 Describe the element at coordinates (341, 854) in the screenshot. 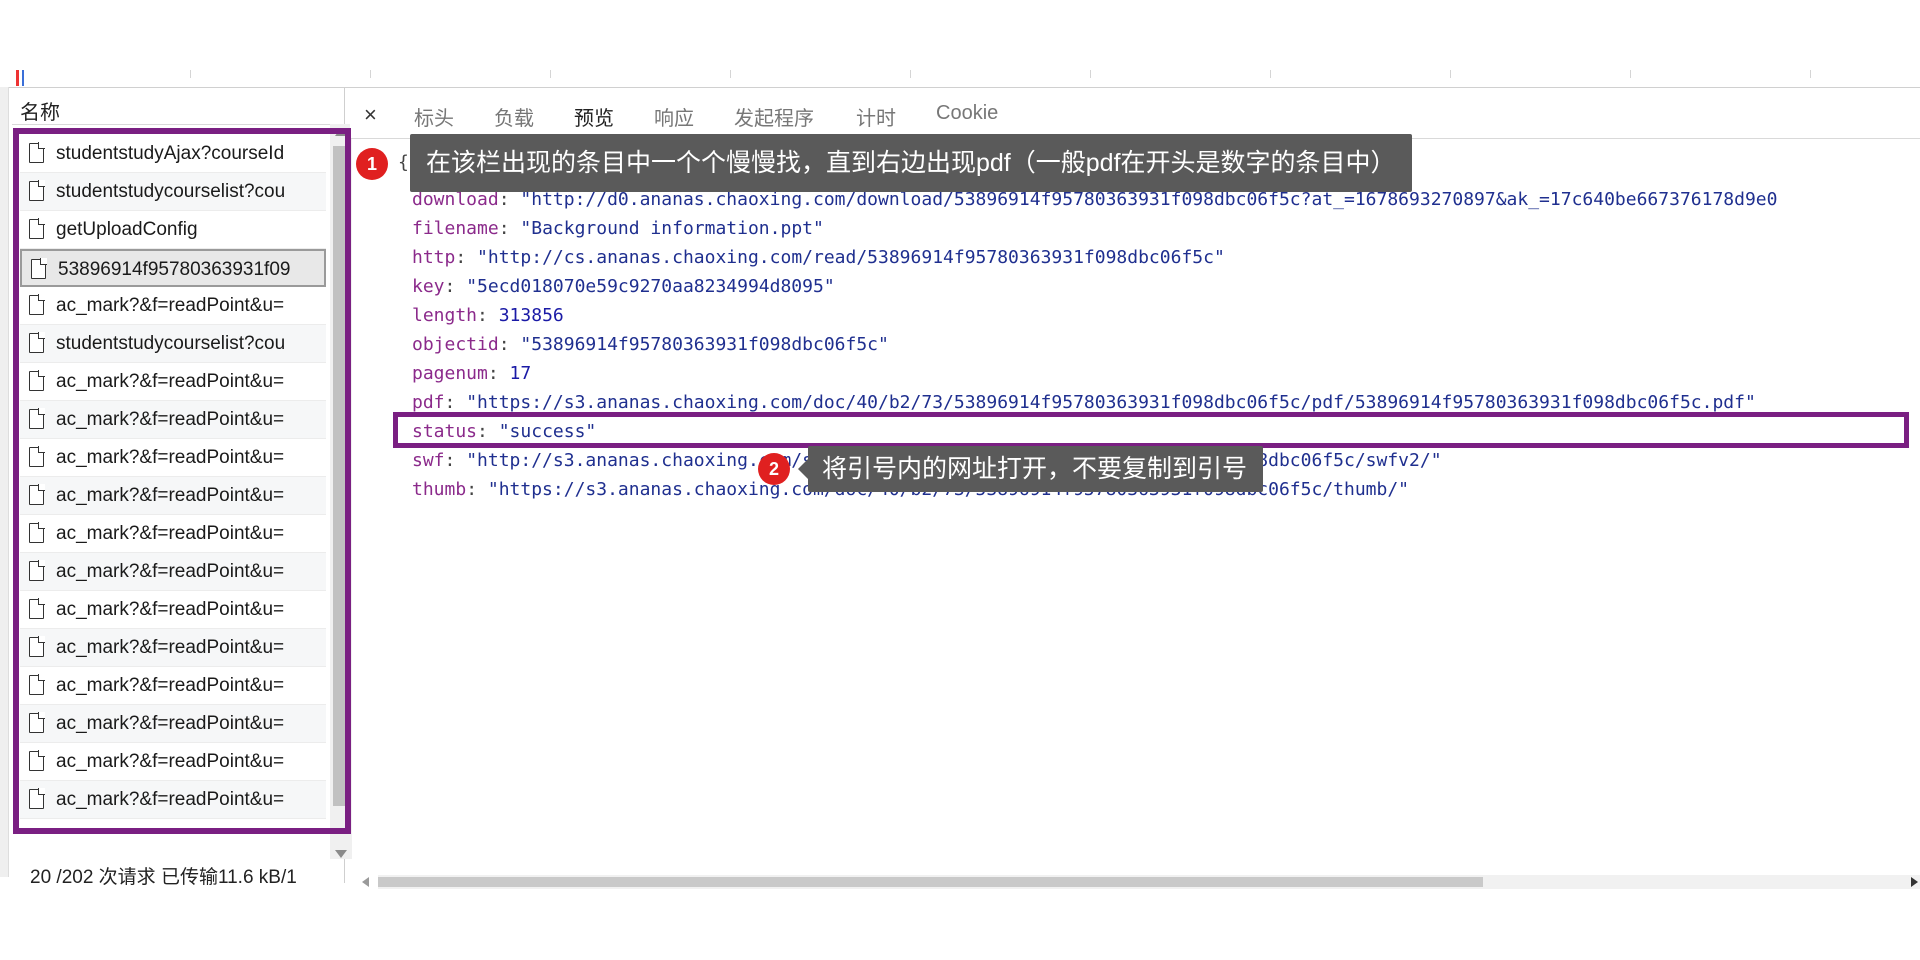

I see `scroll-down-arrow-icon` at that location.